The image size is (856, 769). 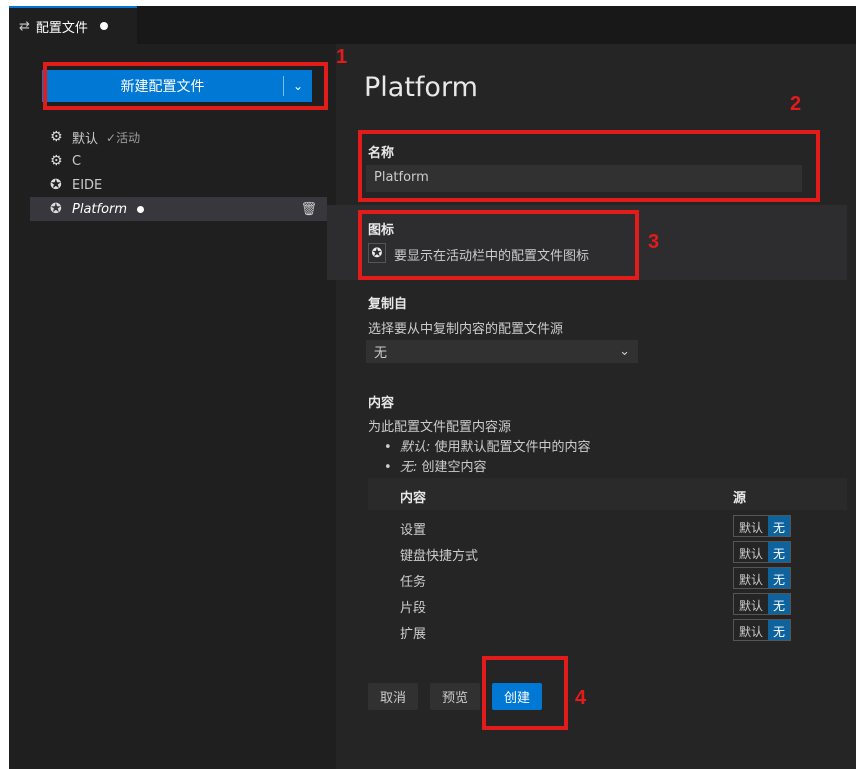 I want to click on tab-bar: ⇄ 配置文件, so click(x=432, y=25).